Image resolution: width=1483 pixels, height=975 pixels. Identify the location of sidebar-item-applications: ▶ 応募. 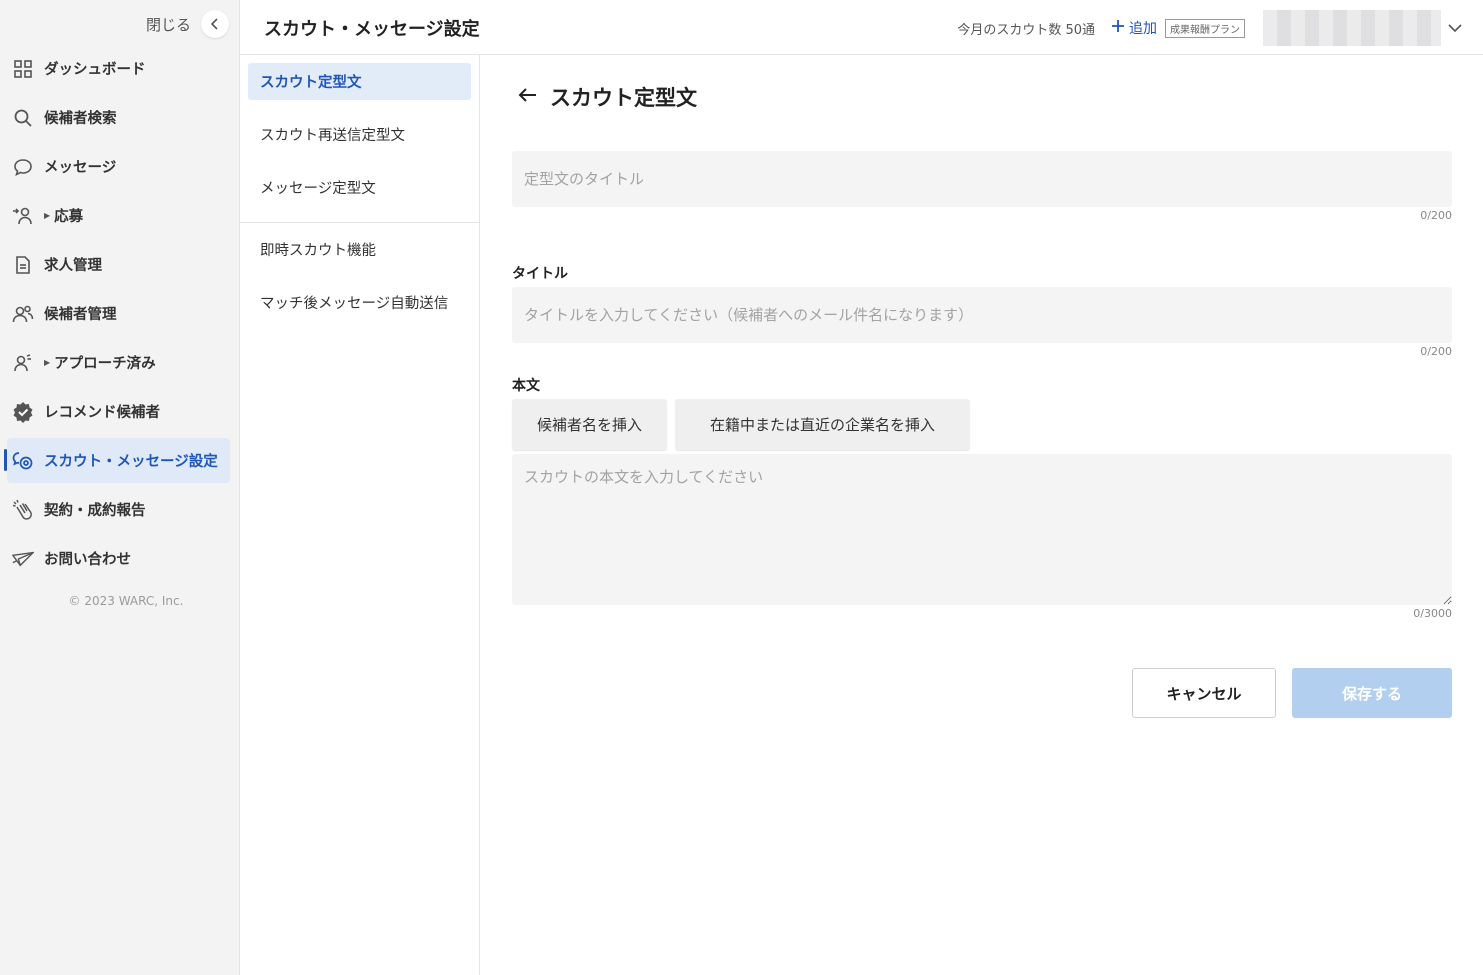
(118, 215).